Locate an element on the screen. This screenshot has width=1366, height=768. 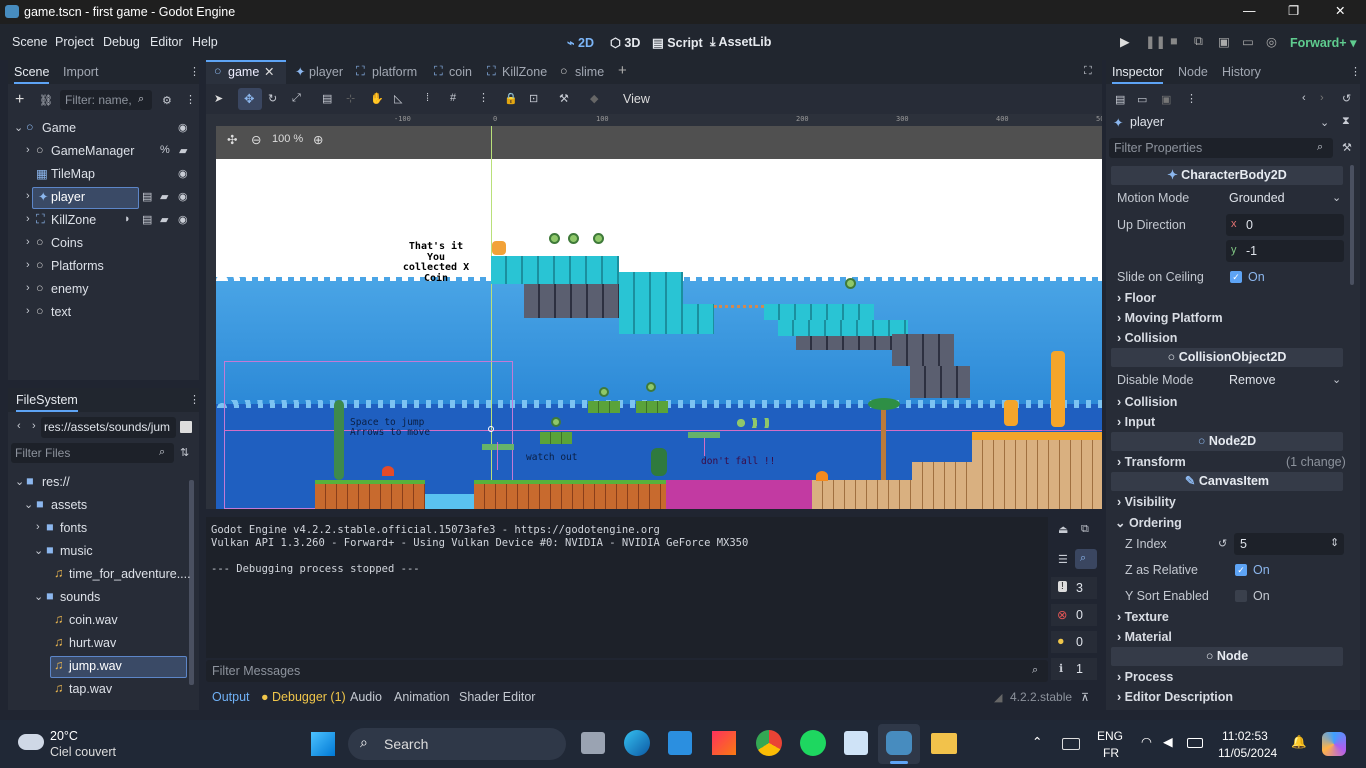
z-index-field: 5 ⇕ is located at coordinates (1289, 544).